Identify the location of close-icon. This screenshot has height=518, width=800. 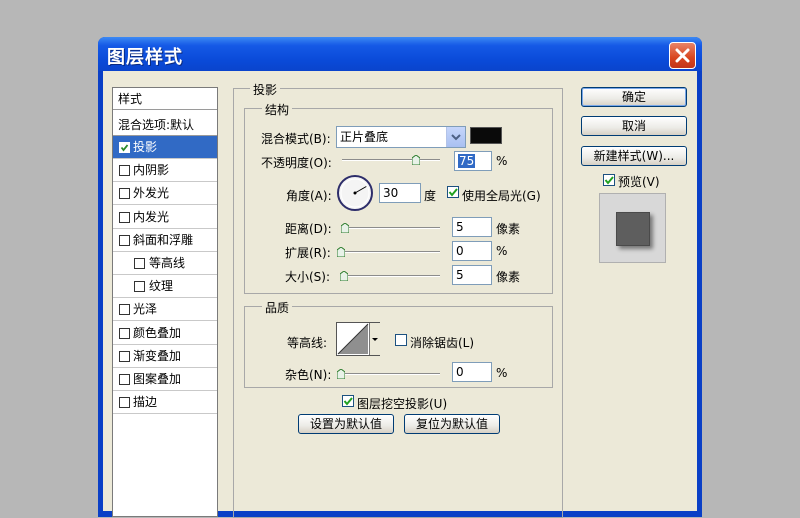
(682, 55).